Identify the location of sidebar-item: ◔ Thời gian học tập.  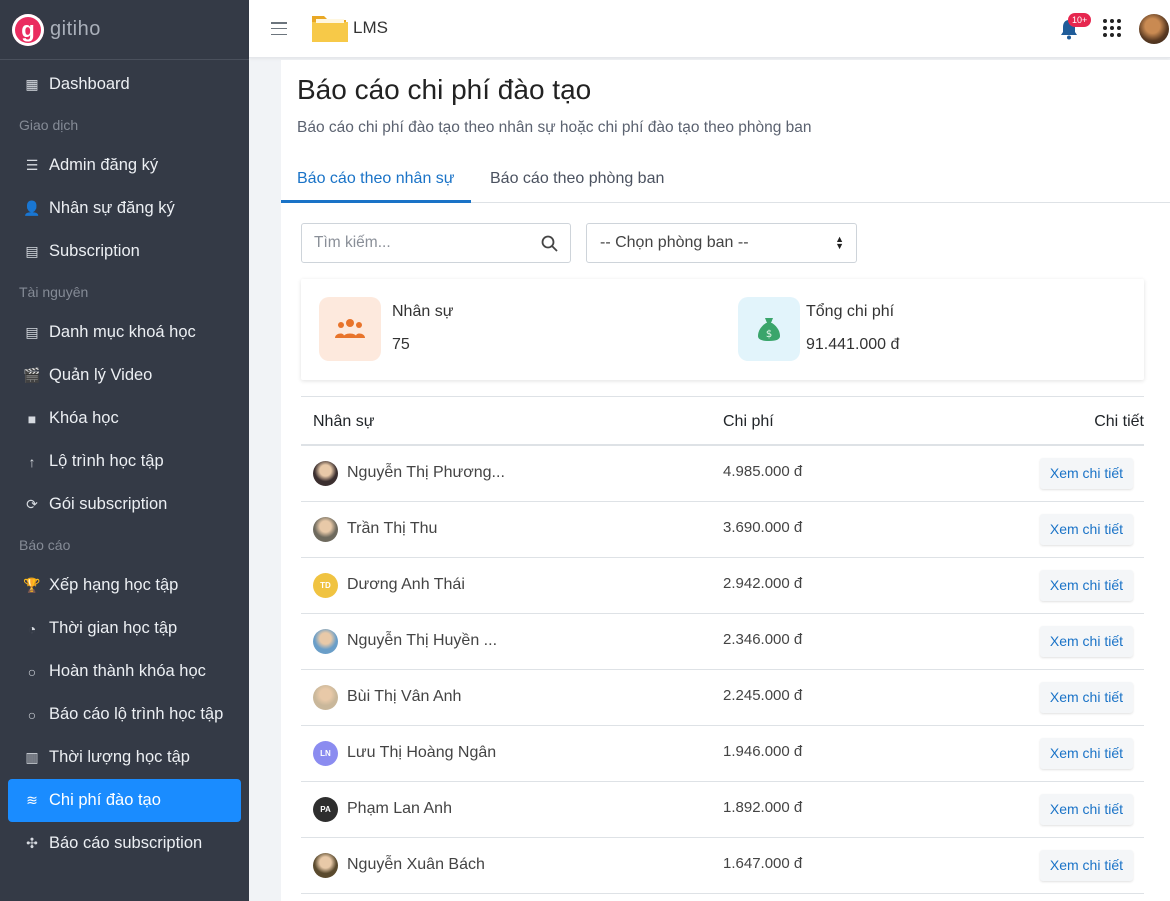
(120, 628).